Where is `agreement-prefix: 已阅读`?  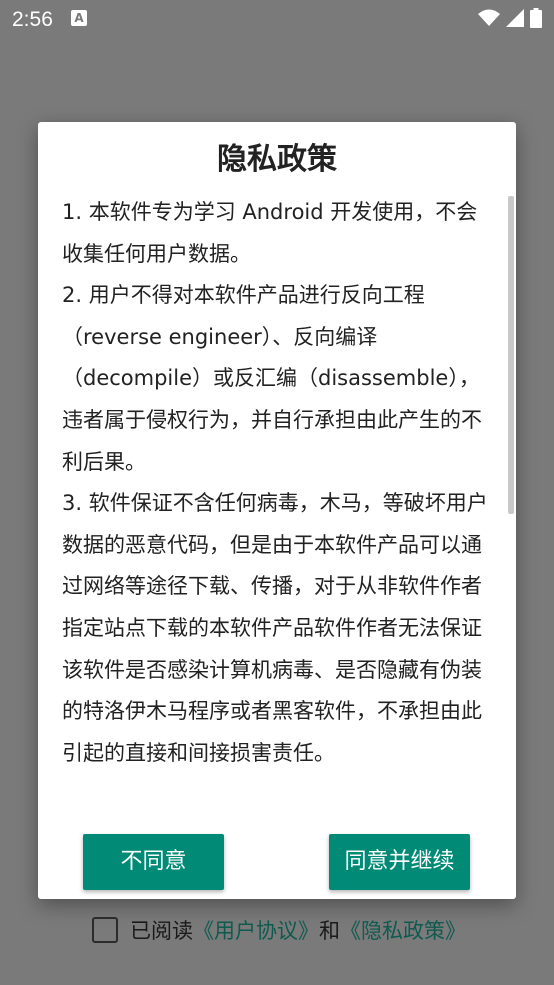
agreement-prefix: 已阅读 is located at coordinates (161, 931).